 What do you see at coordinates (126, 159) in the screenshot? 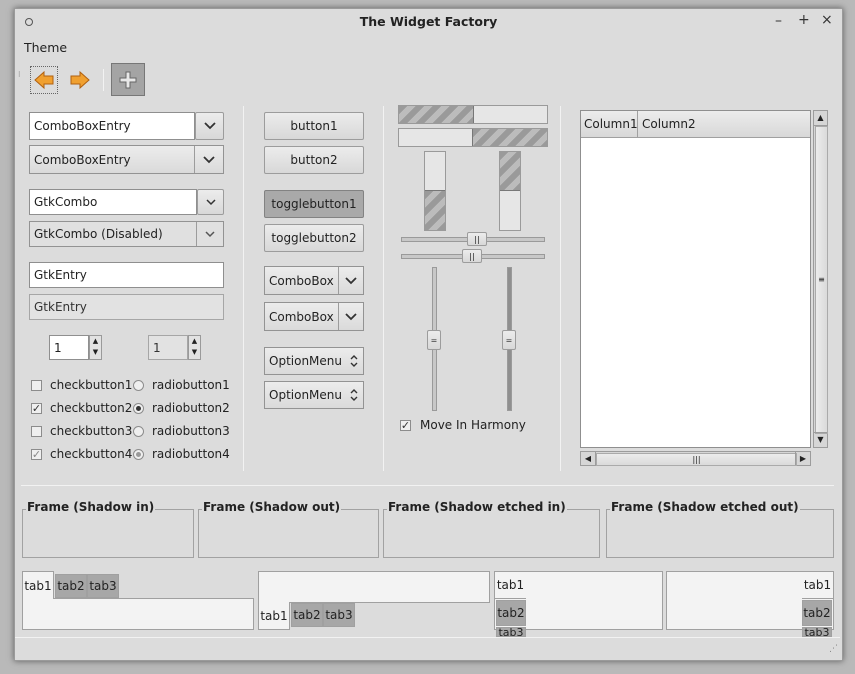
I see `combobox-entry-2: ComboBoxEntry` at bounding box center [126, 159].